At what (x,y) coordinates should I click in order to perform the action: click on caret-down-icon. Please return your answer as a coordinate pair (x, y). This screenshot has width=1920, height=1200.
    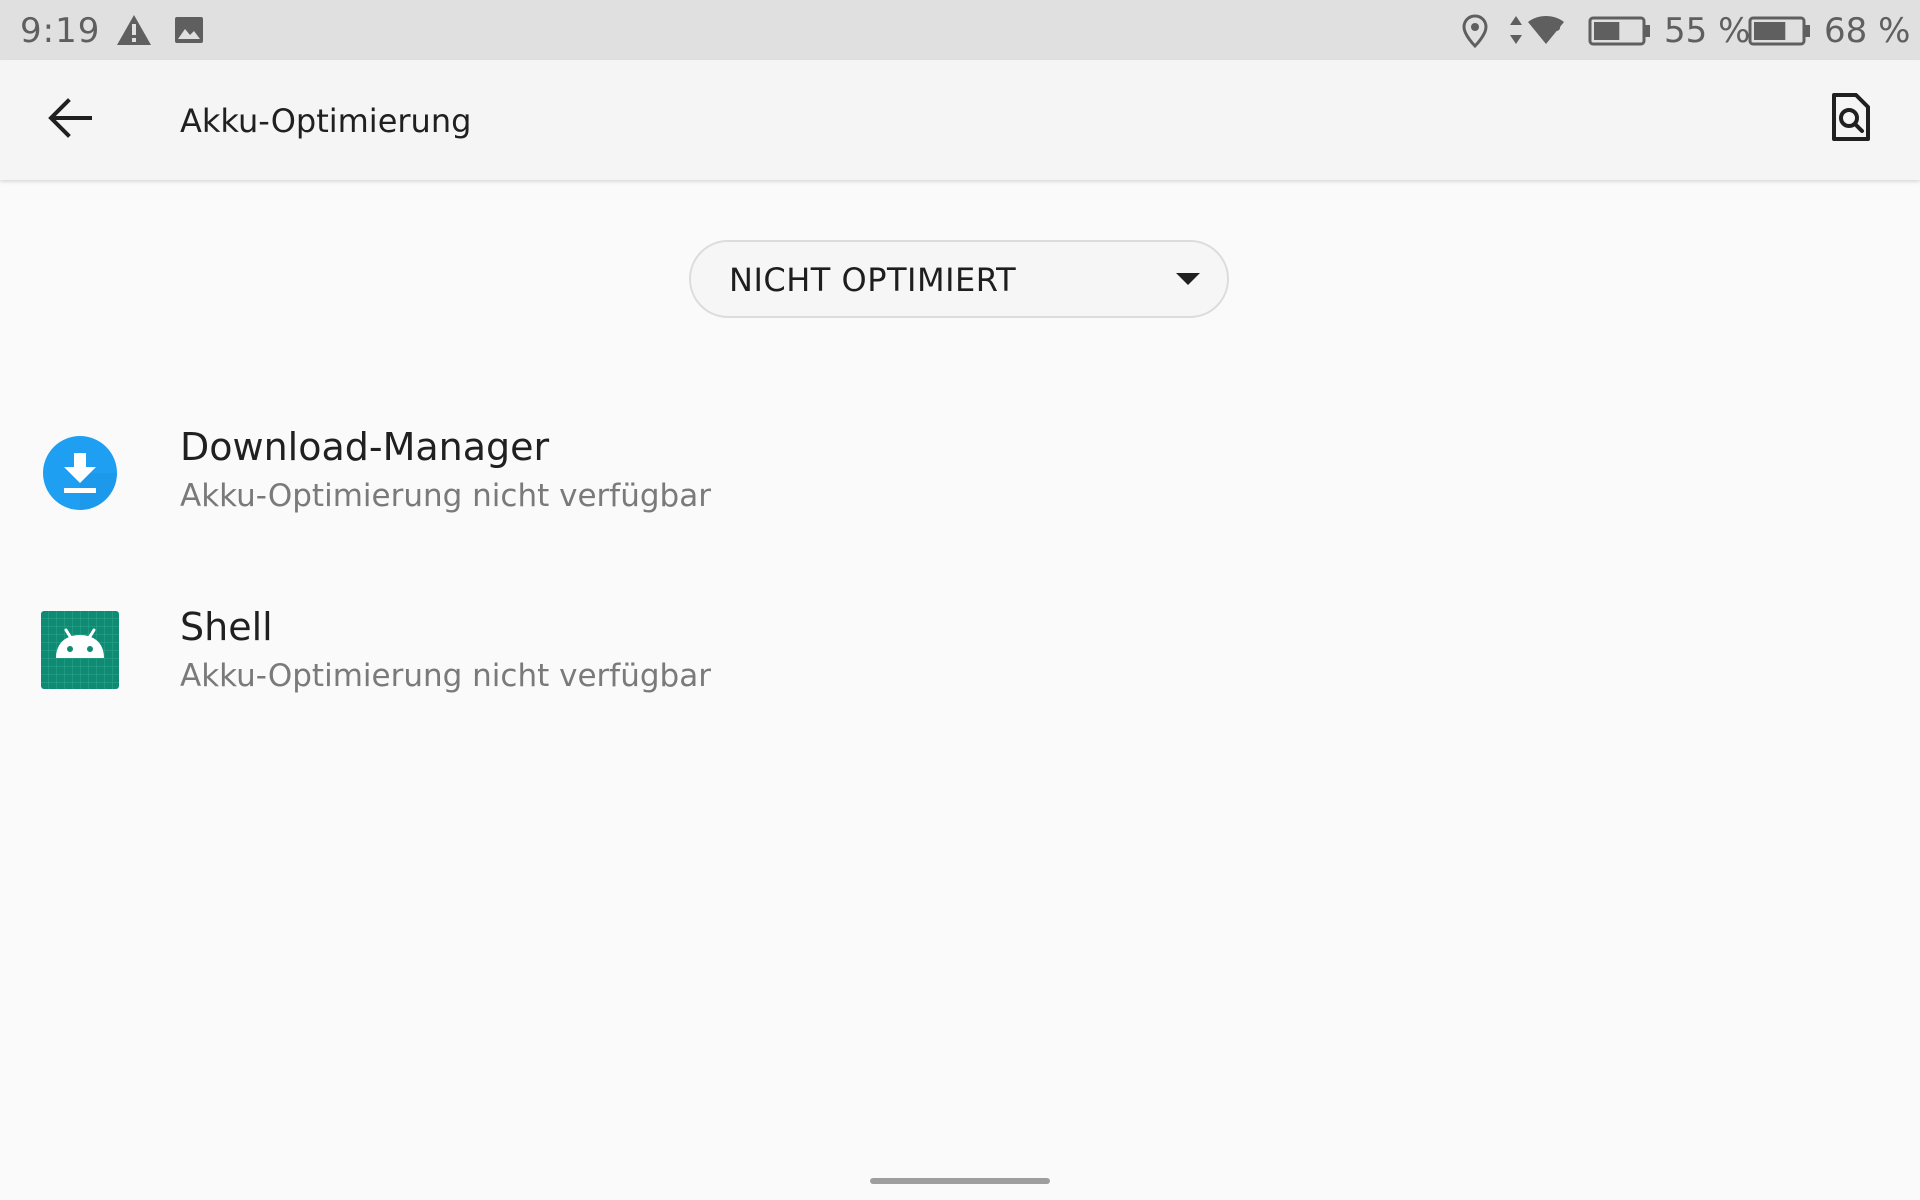
    Looking at the image, I should click on (1188, 280).